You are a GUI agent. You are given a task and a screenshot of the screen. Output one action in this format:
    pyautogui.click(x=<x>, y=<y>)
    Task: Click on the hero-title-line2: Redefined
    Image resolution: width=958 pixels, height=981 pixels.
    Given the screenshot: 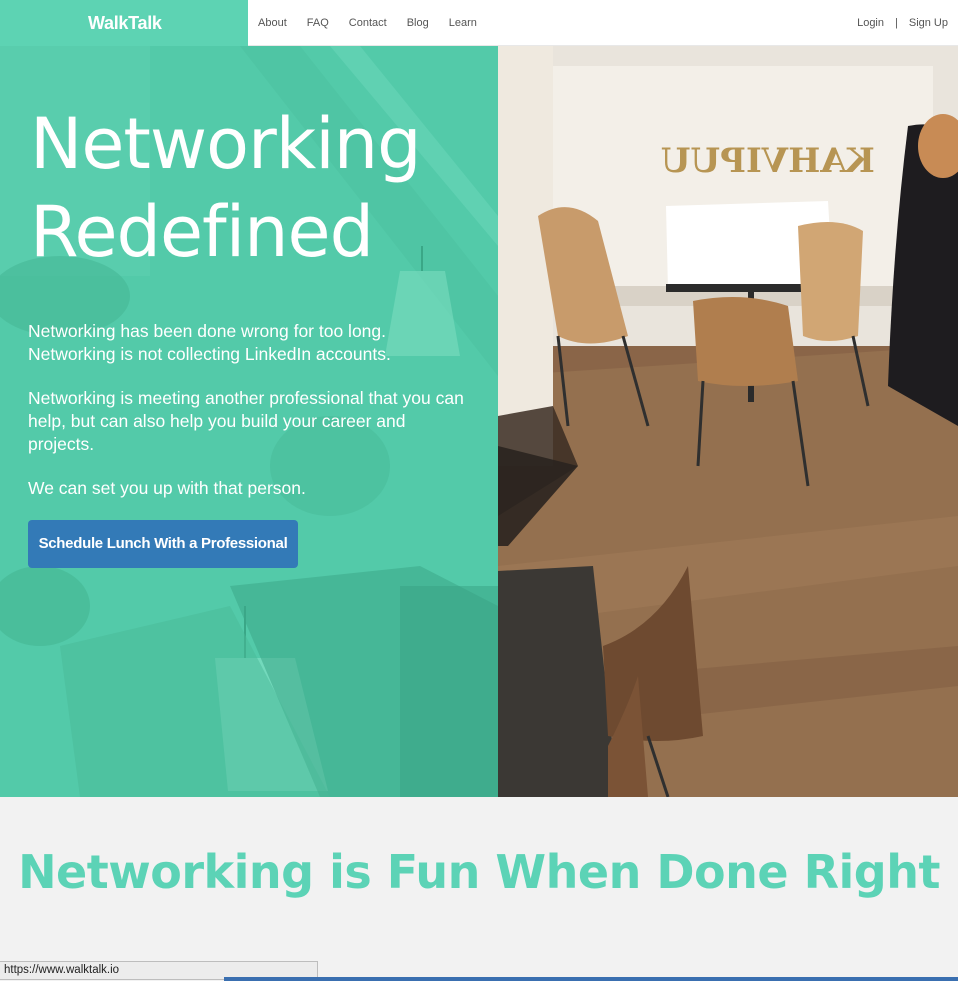 What is the action you would take?
    pyautogui.click(x=202, y=232)
    